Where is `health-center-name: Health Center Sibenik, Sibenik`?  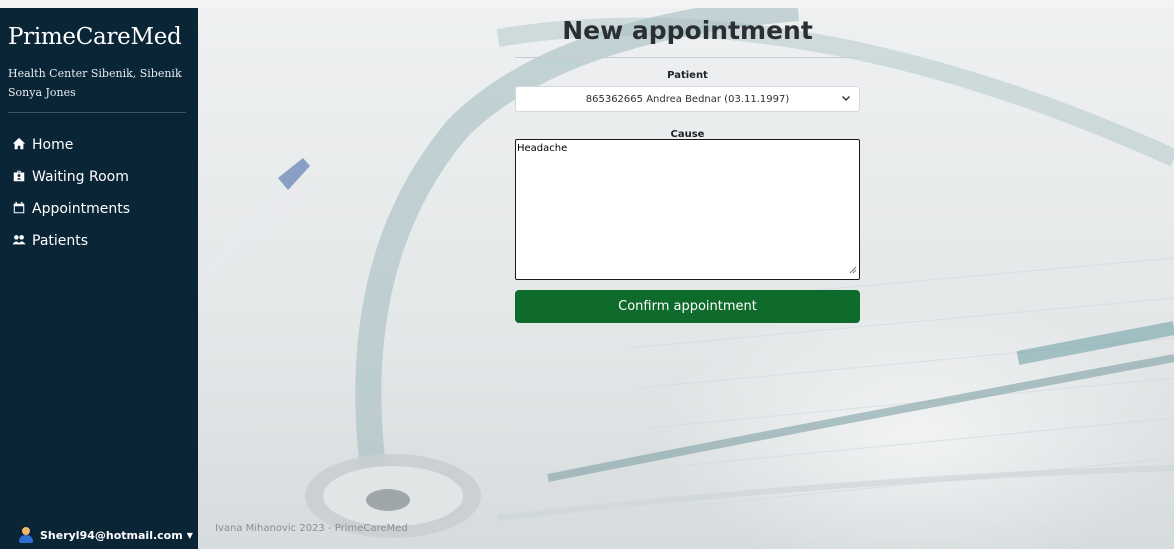 health-center-name: Health Center Sibenik, Sibenik is located at coordinates (95, 73).